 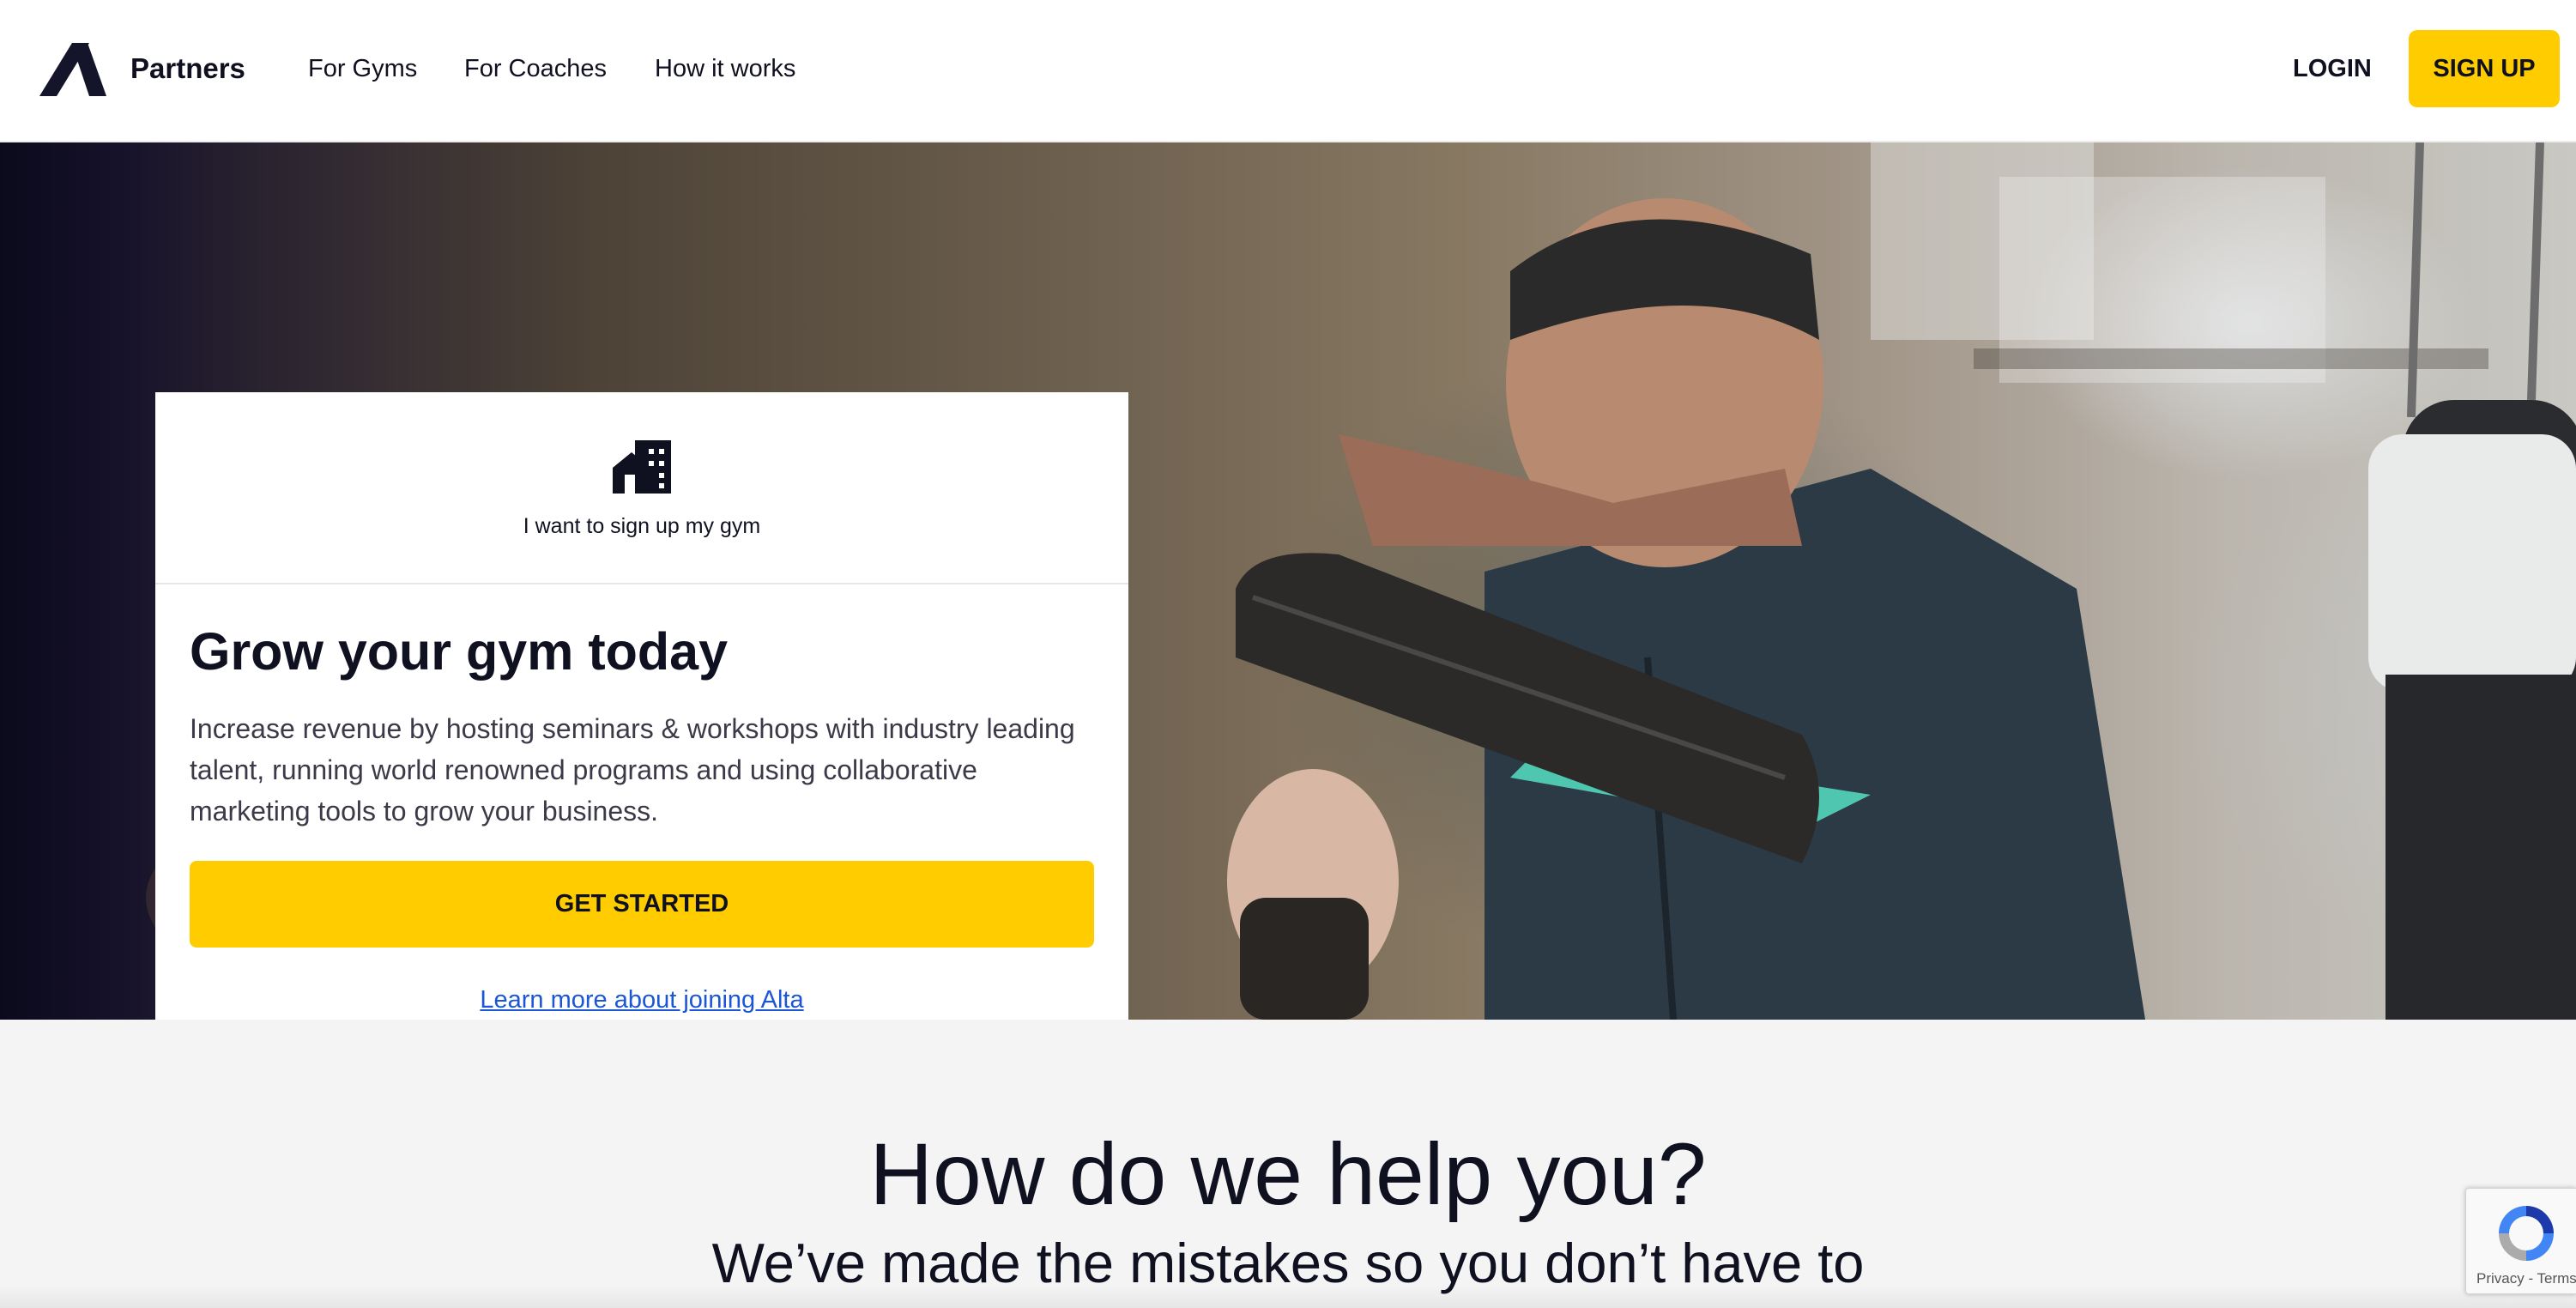 I want to click on nav-link-for-coaches: For Coaches, so click(x=535, y=69).